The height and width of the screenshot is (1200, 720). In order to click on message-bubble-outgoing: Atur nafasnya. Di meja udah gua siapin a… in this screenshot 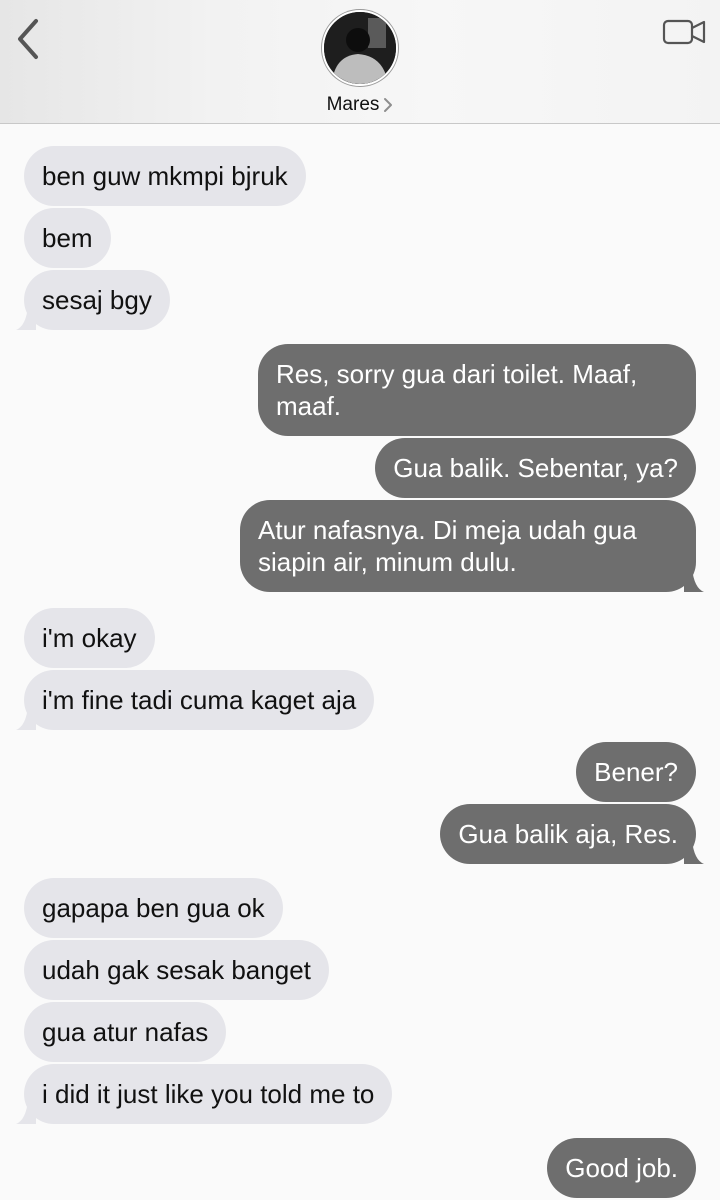, I will do `click(472, 546)`.